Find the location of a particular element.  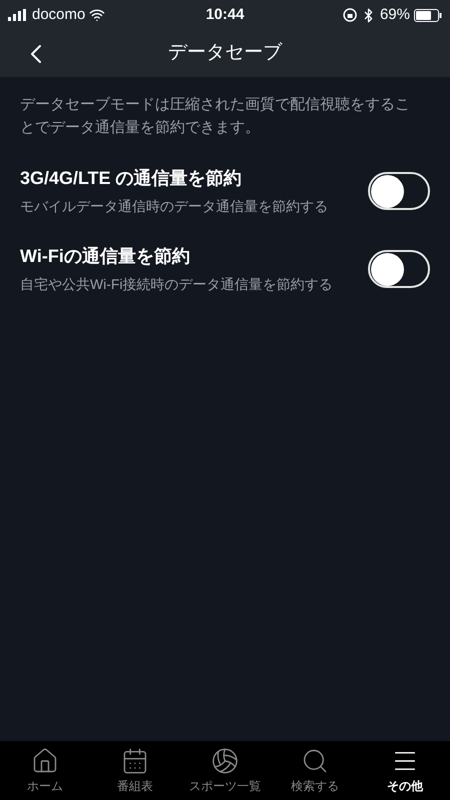

rotation-lock-icon is located at coordinates (349, 15).